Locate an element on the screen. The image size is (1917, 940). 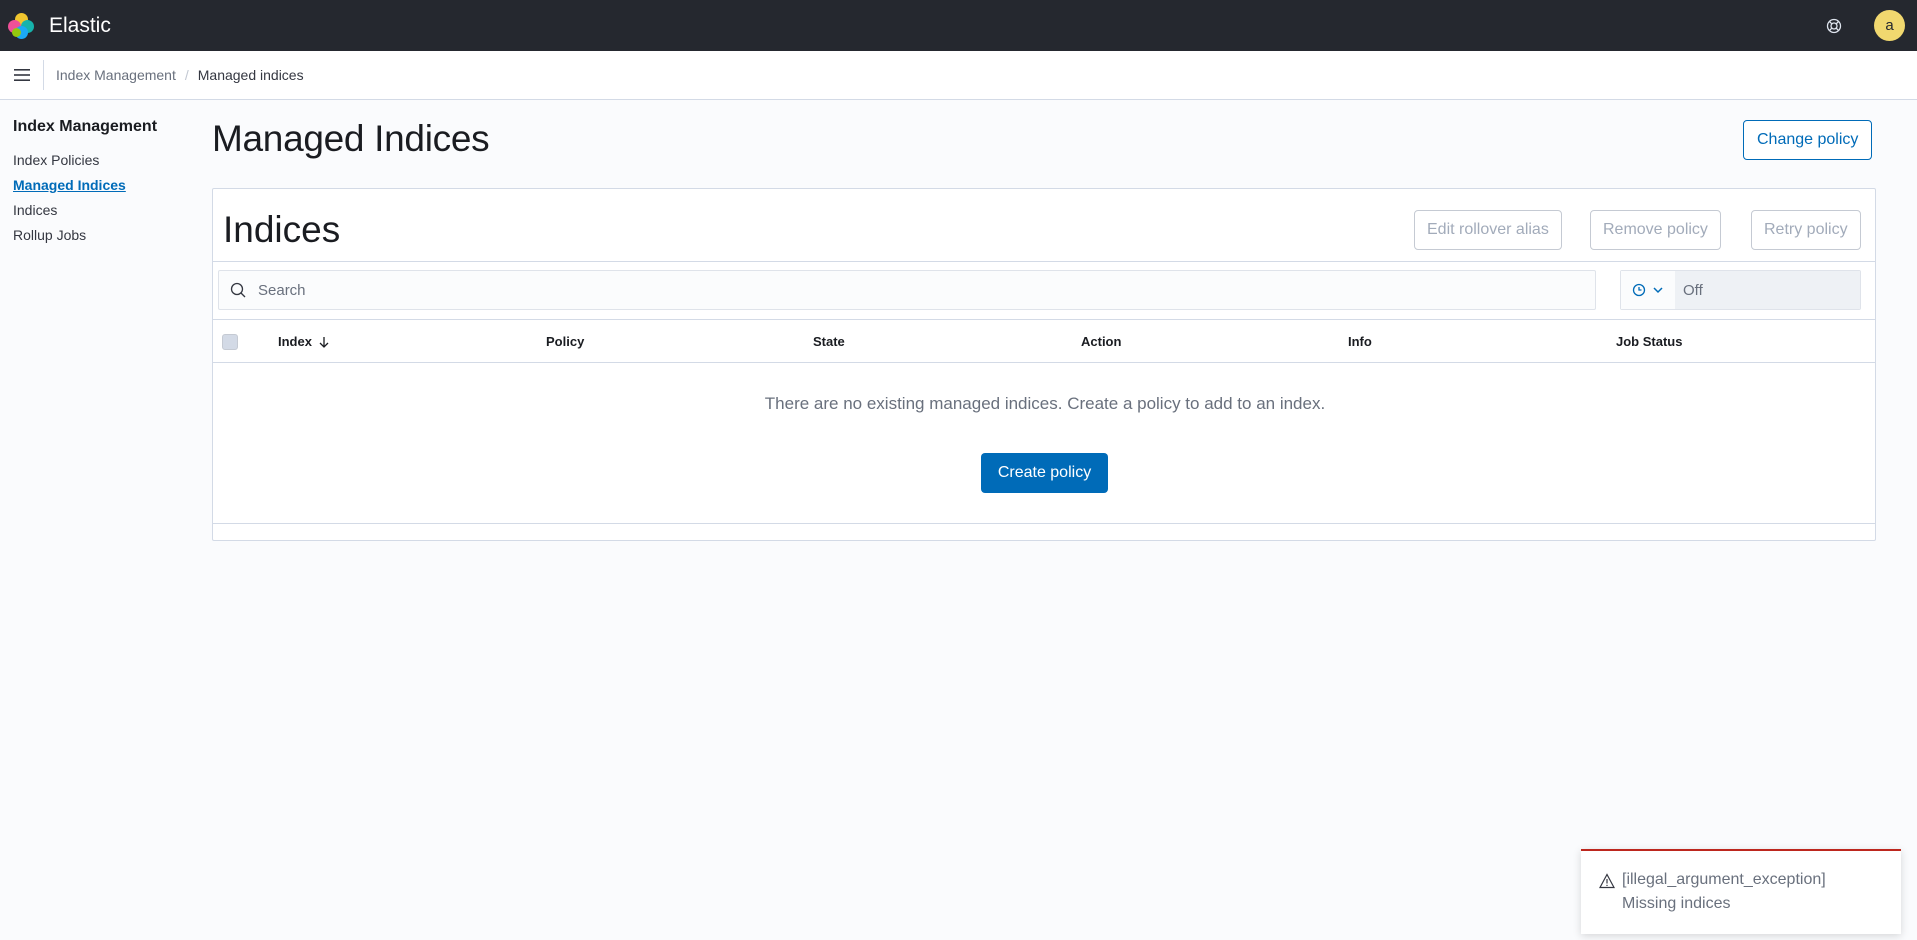
breadcrumb-bar: Index Management / Managed indices is located at coordinates (958, 75).